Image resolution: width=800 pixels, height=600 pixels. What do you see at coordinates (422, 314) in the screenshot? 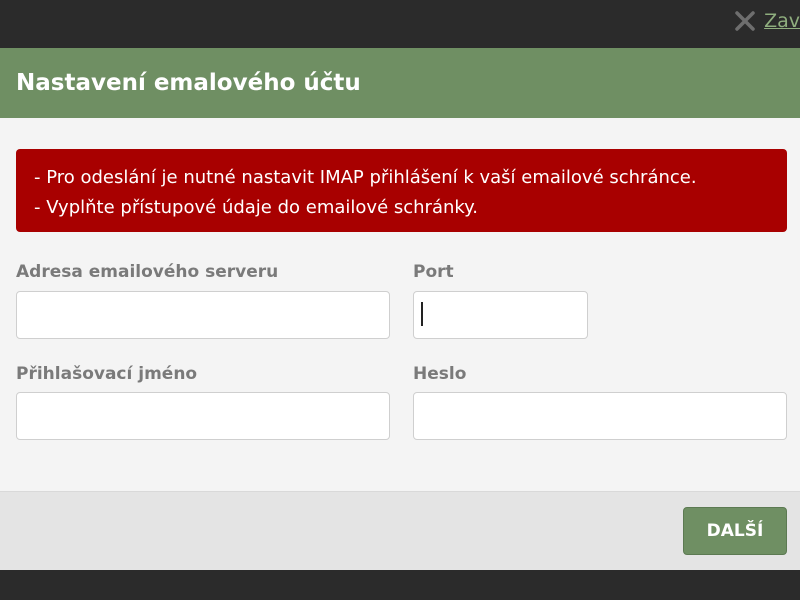
I see `text-caret` at bounding box center [422, 314].